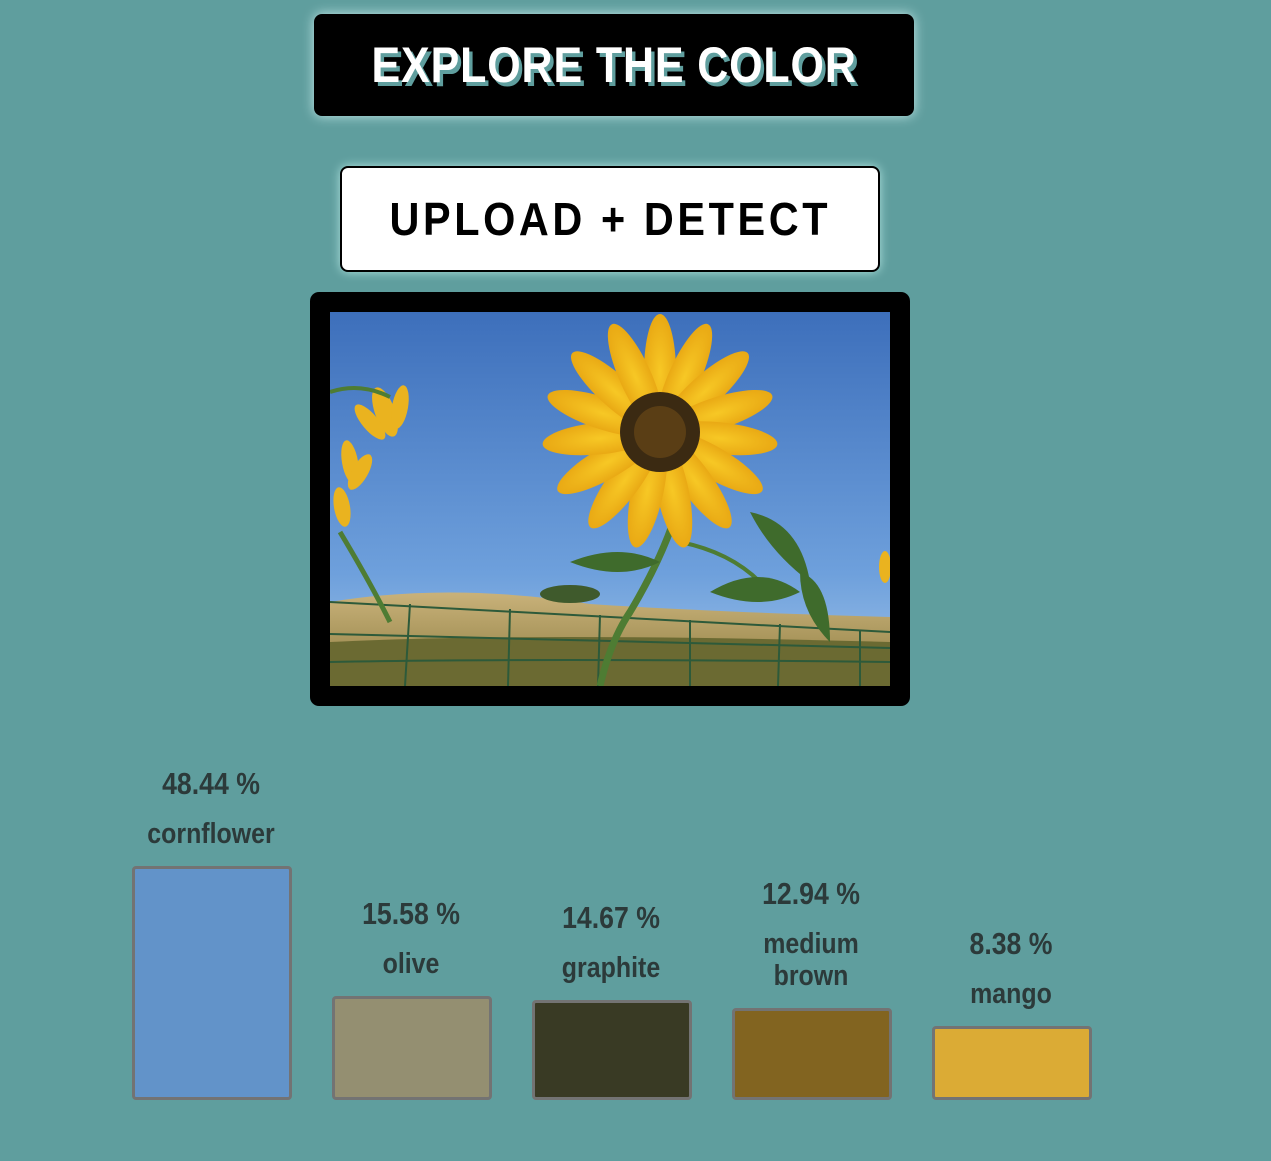 This screenshot has height=1161, width=1271. What do you see at coordinates (211, 783) in the screenshot?
I see `color-percent: 48.44 %` at bounding box center [211, 783].